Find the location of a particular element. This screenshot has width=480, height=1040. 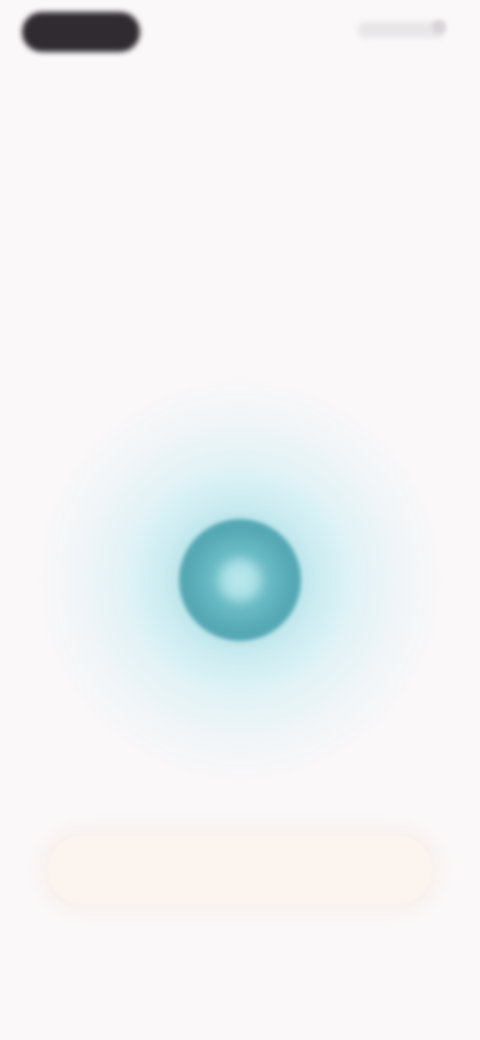

primary-action-button is located at coordinates (240, 870).